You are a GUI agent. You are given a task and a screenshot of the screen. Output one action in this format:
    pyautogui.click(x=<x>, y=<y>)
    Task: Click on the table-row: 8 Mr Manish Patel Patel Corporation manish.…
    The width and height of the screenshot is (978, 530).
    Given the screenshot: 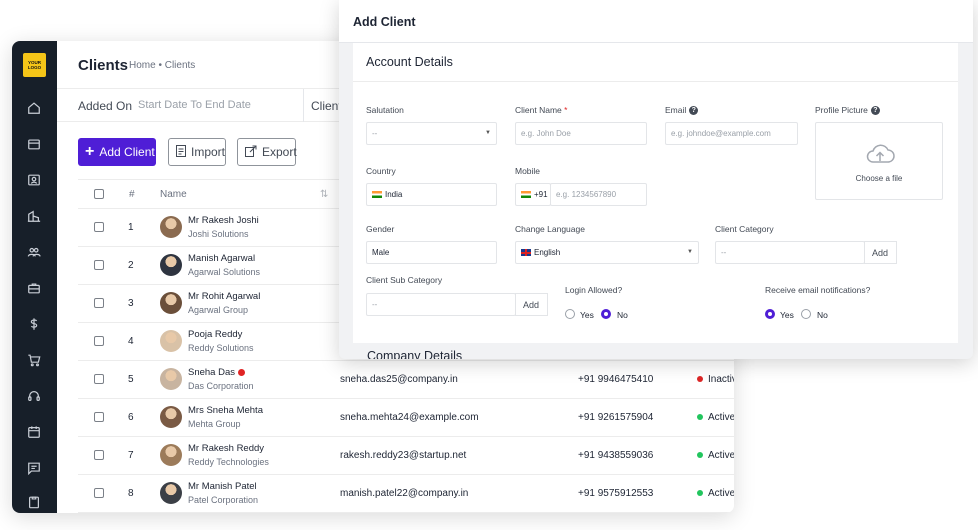 What is the action you would take?
    pyautogui.click(x=406, y=494)
    